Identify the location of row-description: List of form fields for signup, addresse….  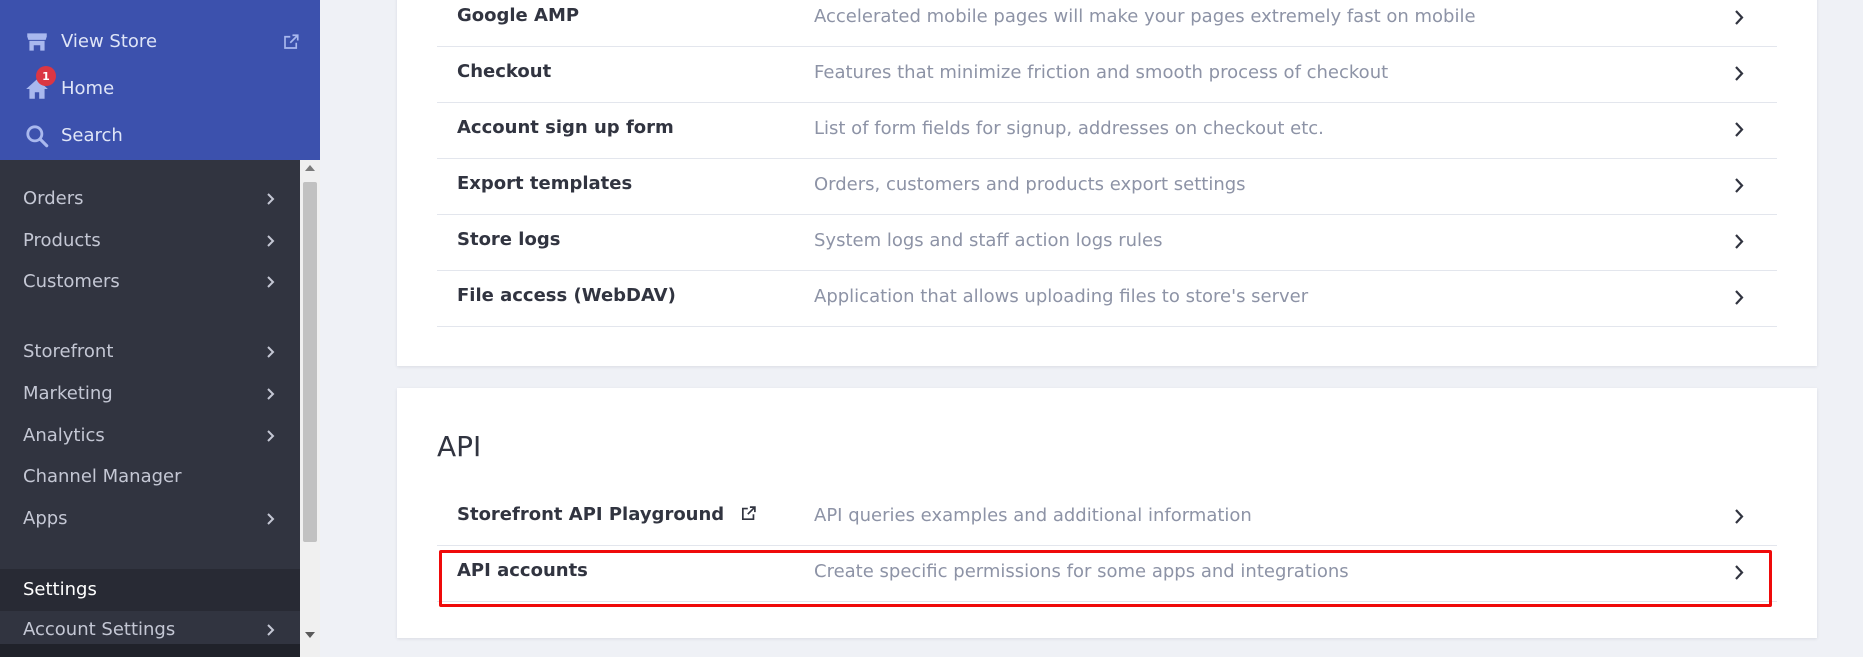
(1069, 128).